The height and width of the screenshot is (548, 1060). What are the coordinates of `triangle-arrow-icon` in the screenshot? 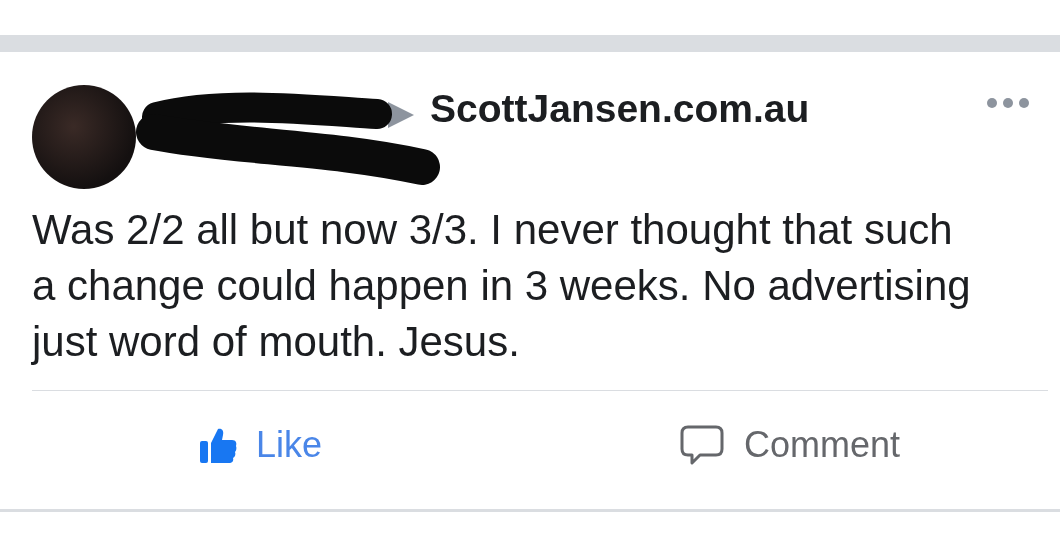 It's located at (401, 115).